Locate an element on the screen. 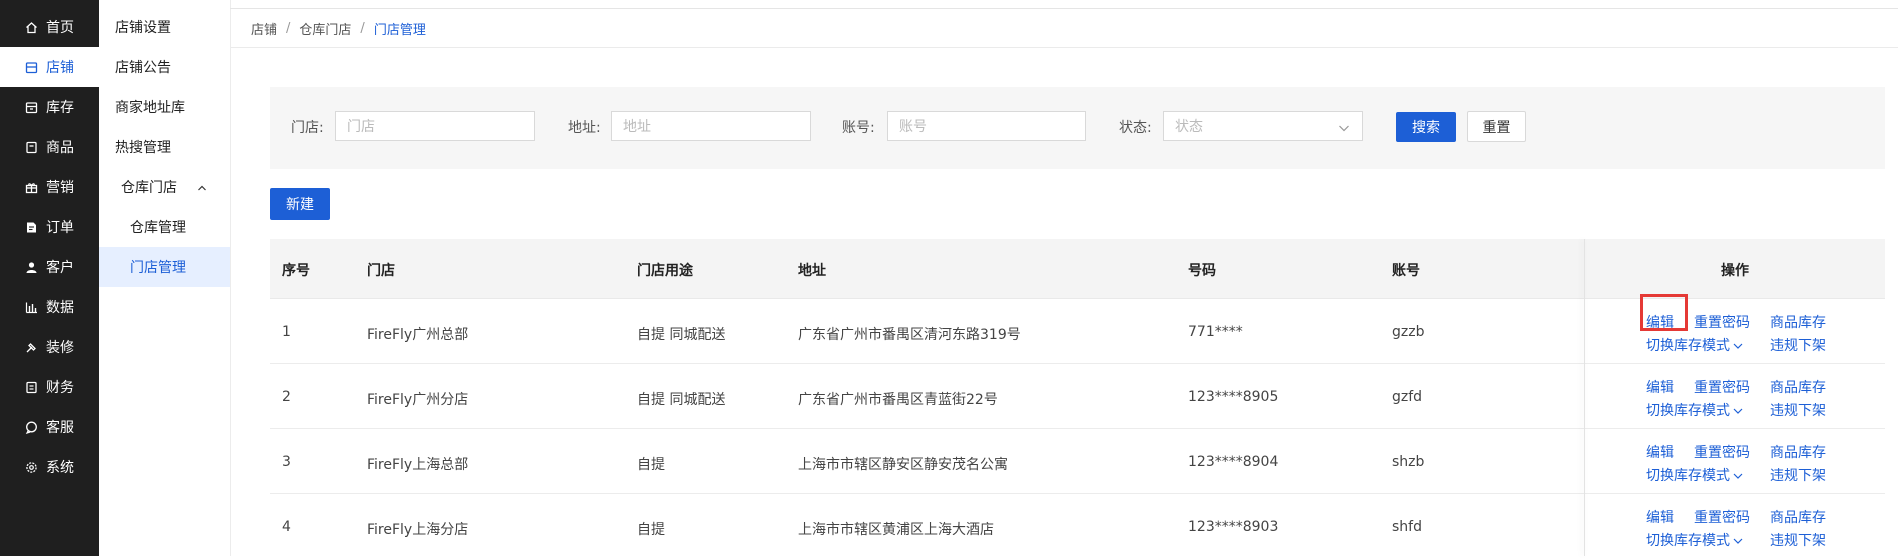 This screenshot has height=559, width=1898. table-row is located at coordinates (1077, 526).